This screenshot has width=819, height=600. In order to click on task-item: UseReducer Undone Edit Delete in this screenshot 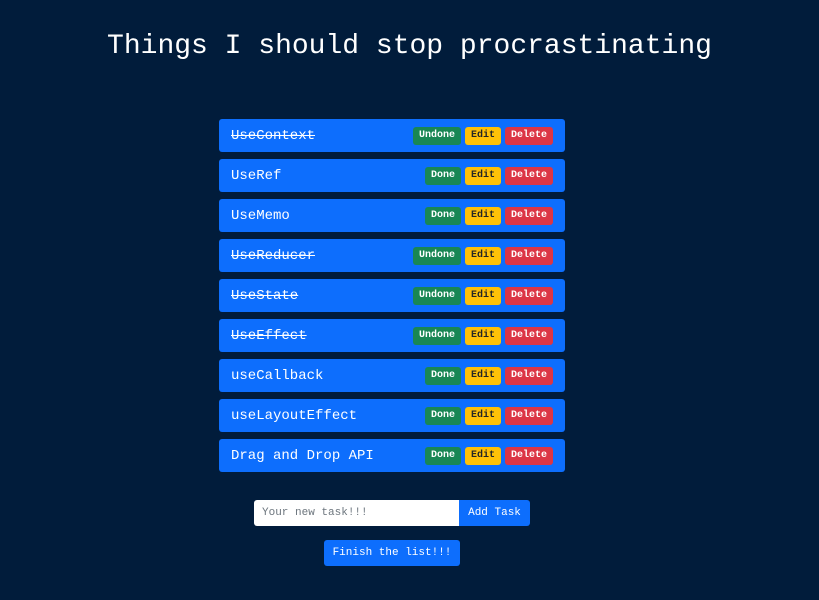, I will do `click(392, 255)`.